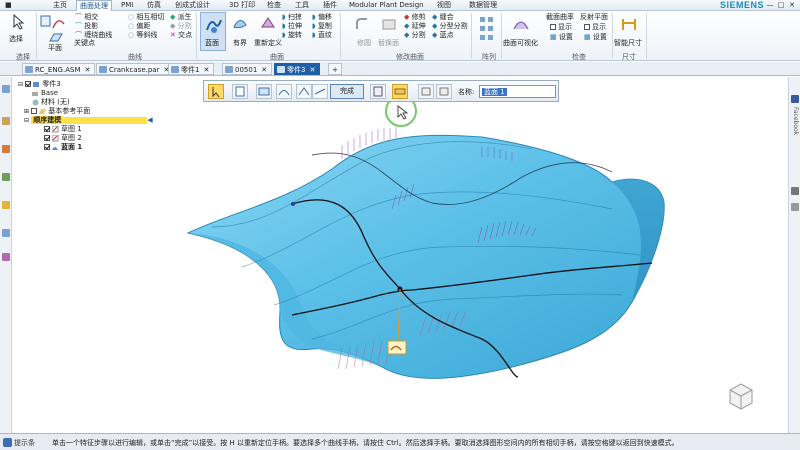  I want to click on round-icon, so click(362, 24).